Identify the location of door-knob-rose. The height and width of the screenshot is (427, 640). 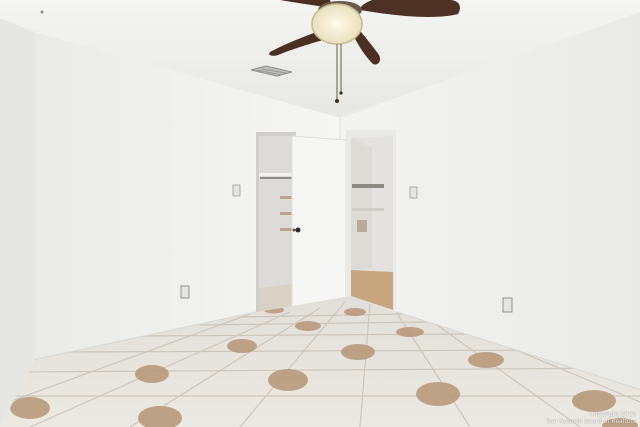
(294, 230).